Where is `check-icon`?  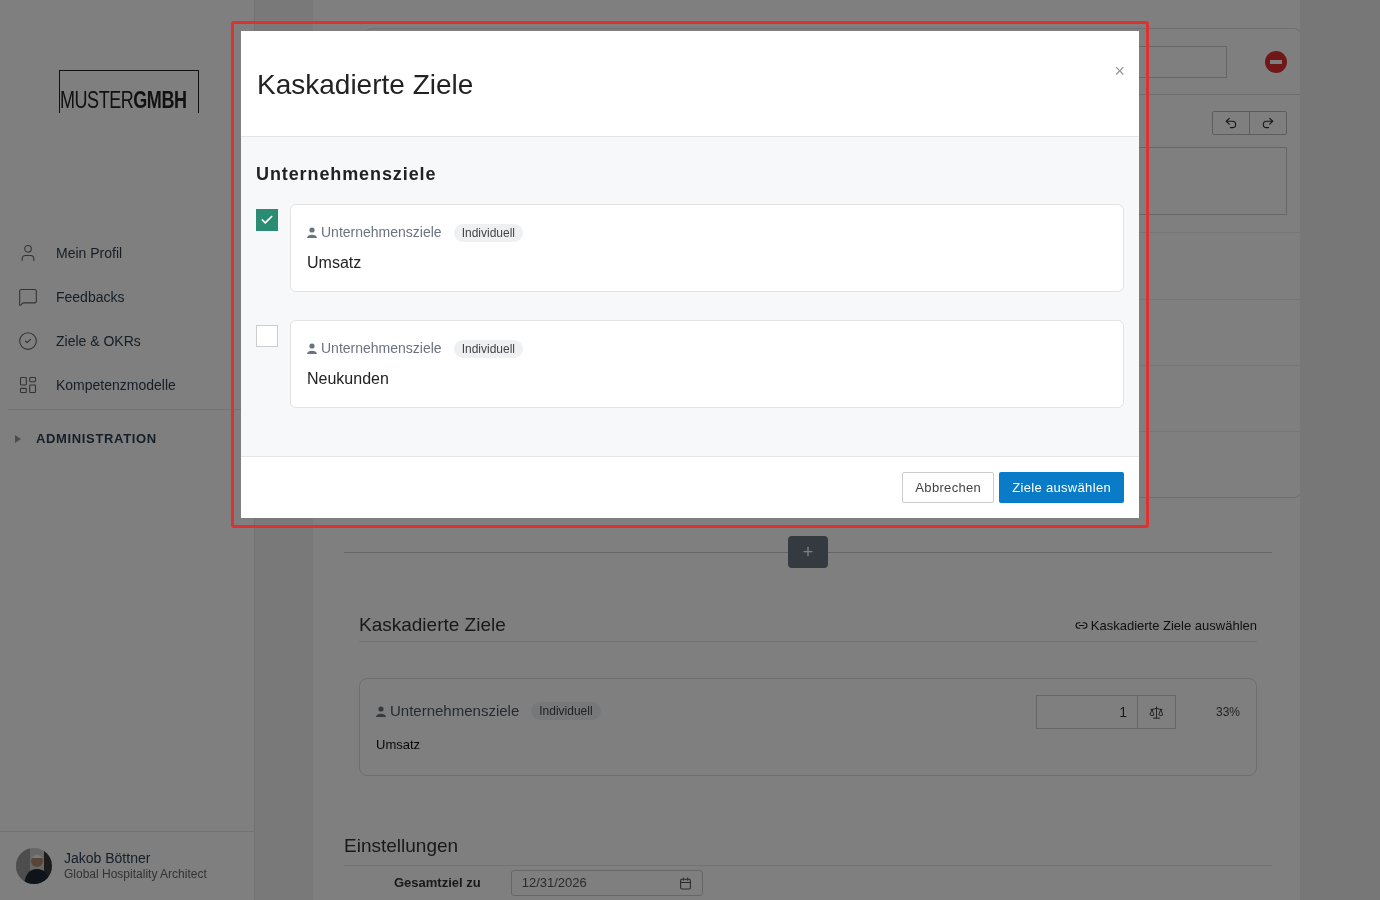 check-icon is located at coordinates (267, 220).